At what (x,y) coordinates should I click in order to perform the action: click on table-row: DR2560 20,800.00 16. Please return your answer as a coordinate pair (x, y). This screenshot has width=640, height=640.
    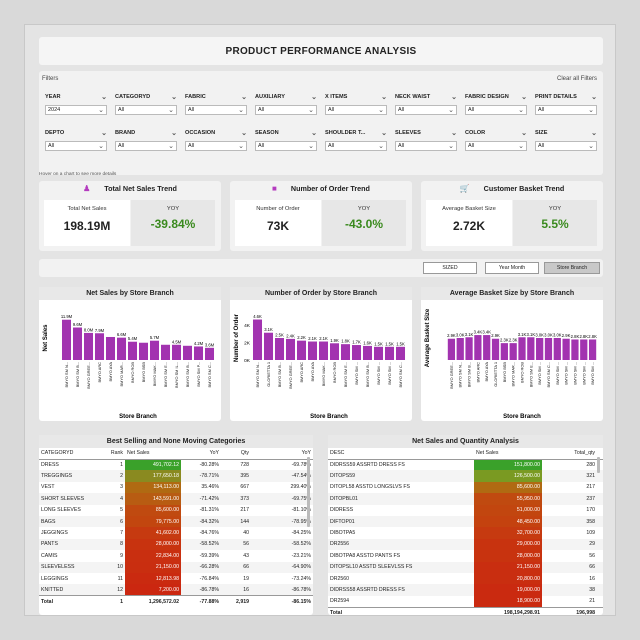
    Looking at the image, I should click on (465, 578).